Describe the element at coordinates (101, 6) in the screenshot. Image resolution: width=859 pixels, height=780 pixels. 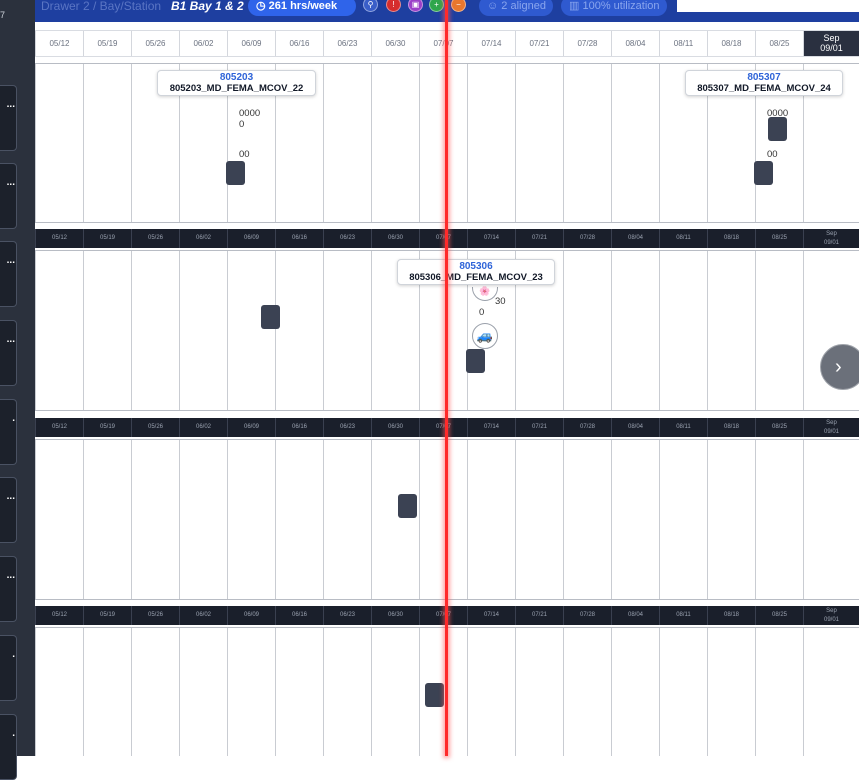
I see `location-breadcrumb: Drawer 2 / Bay/Station` at that location.